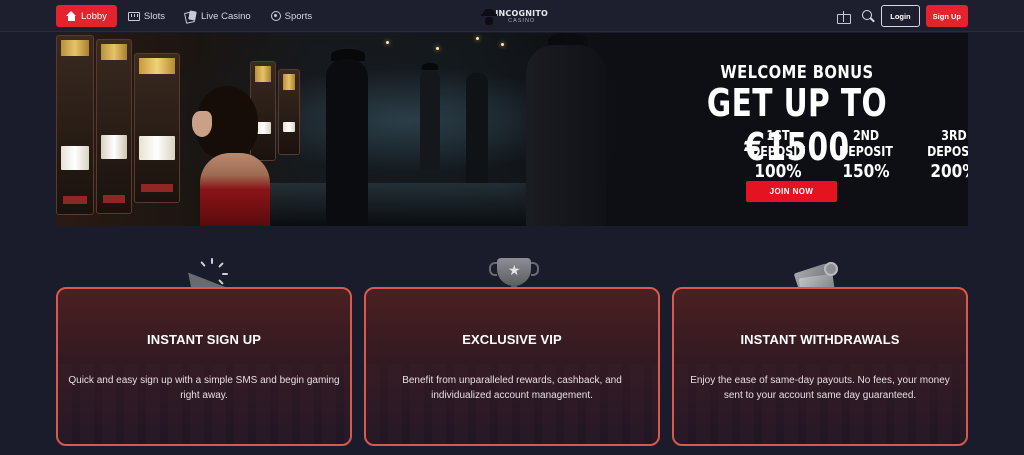  Describe the element at coordinates (868, 16) in the screenshot. I see `search-icon` at that location.